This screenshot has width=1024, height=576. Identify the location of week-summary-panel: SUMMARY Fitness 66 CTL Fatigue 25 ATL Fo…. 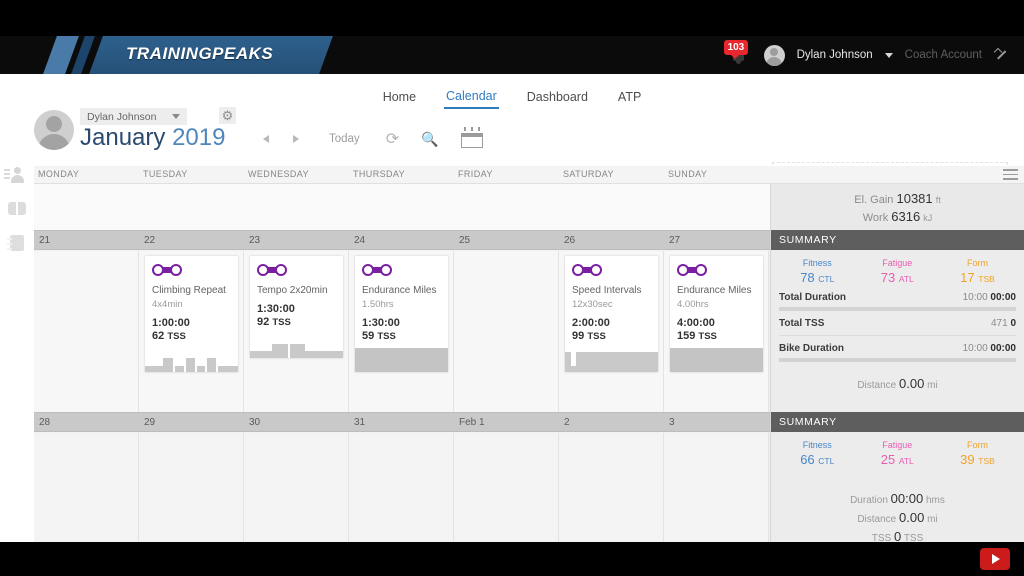
(897, 478).